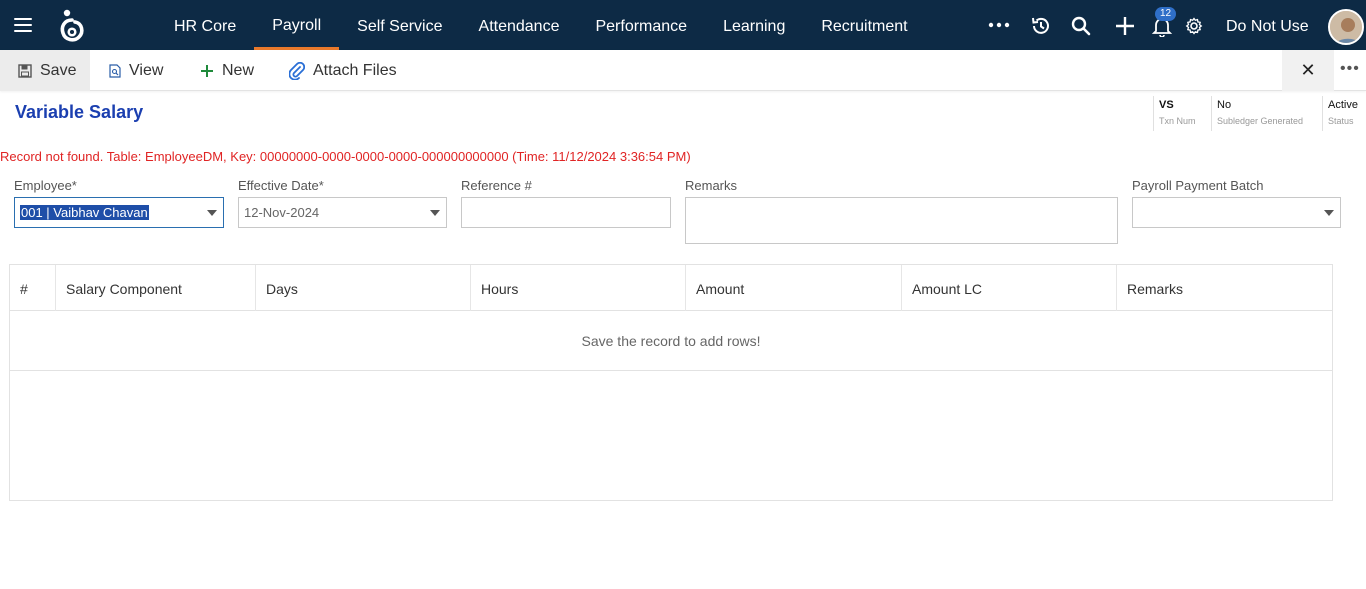 The height and width of the screenshot is (589, 1366). What do you see at coordinates (212, 213) in the screenshot?
I see `employee-dropdown-caret-icon` at bounding box center [212, 213].